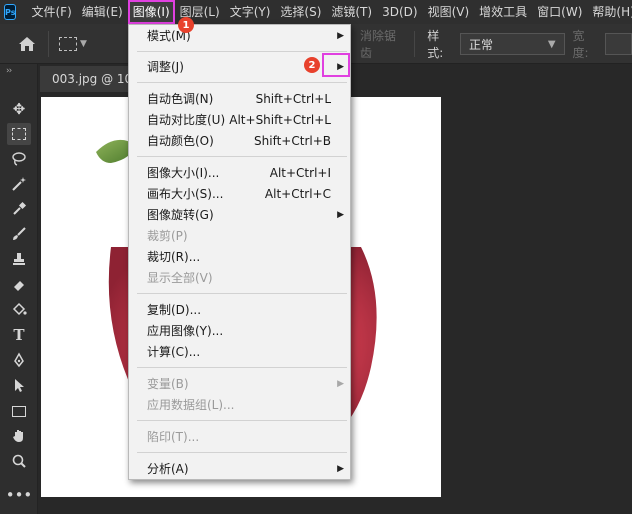  I want to click on menu-select: 选择(S), so click(300, 12).